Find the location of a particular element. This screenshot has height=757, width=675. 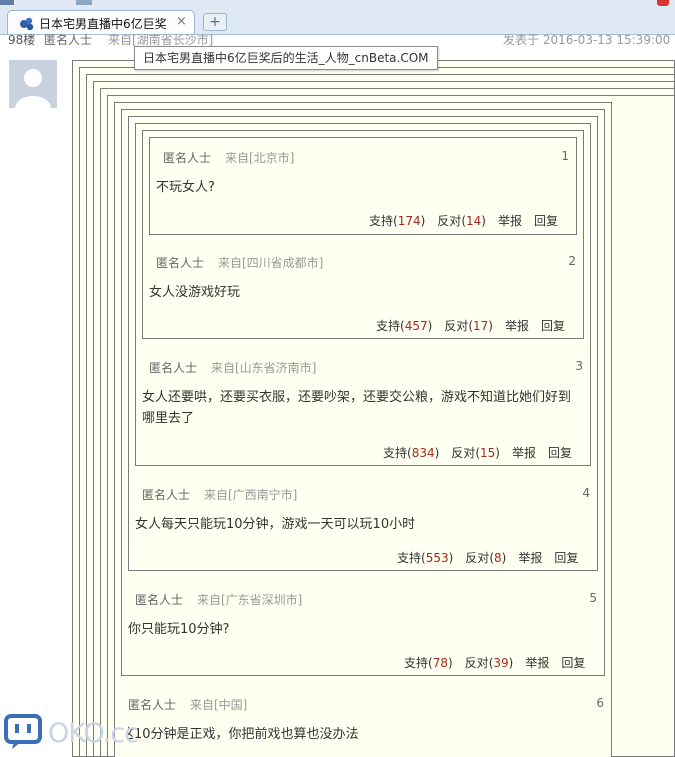

support-count: 834 is located at coordinates (423, 453).